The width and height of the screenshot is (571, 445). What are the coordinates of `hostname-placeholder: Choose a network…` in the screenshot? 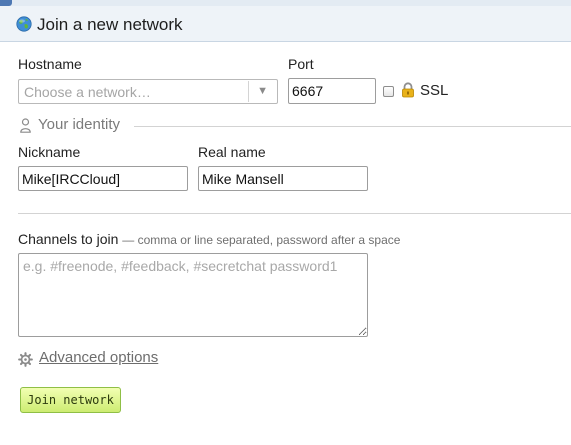 It's located at (87, 92).